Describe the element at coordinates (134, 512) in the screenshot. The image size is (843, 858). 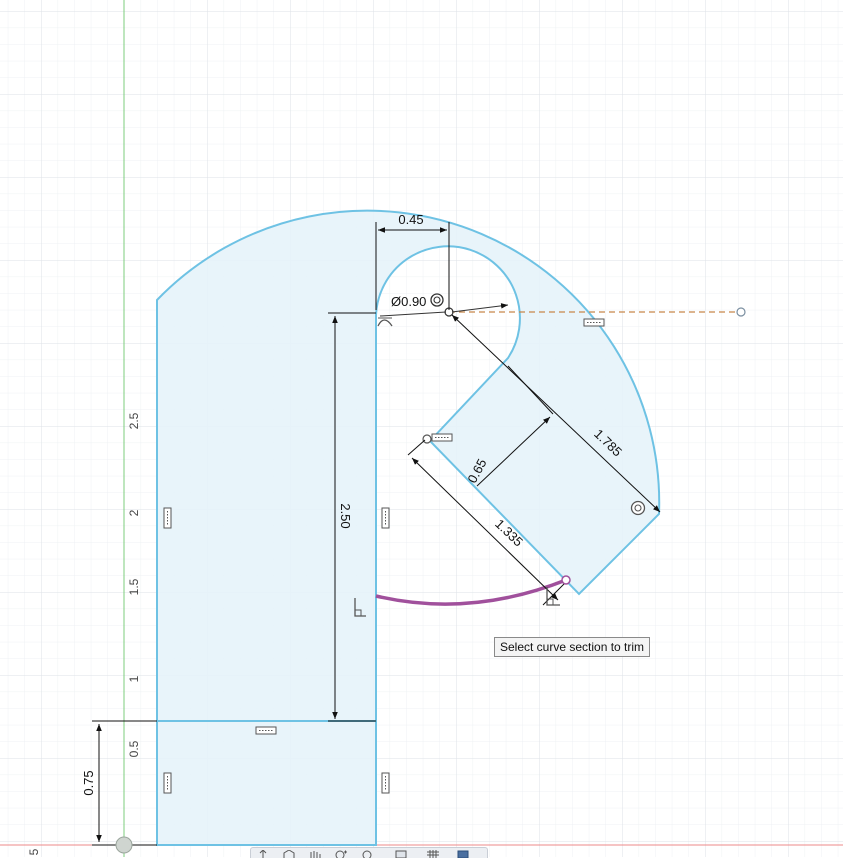
I see `ruler-label-2: 2` at that location.